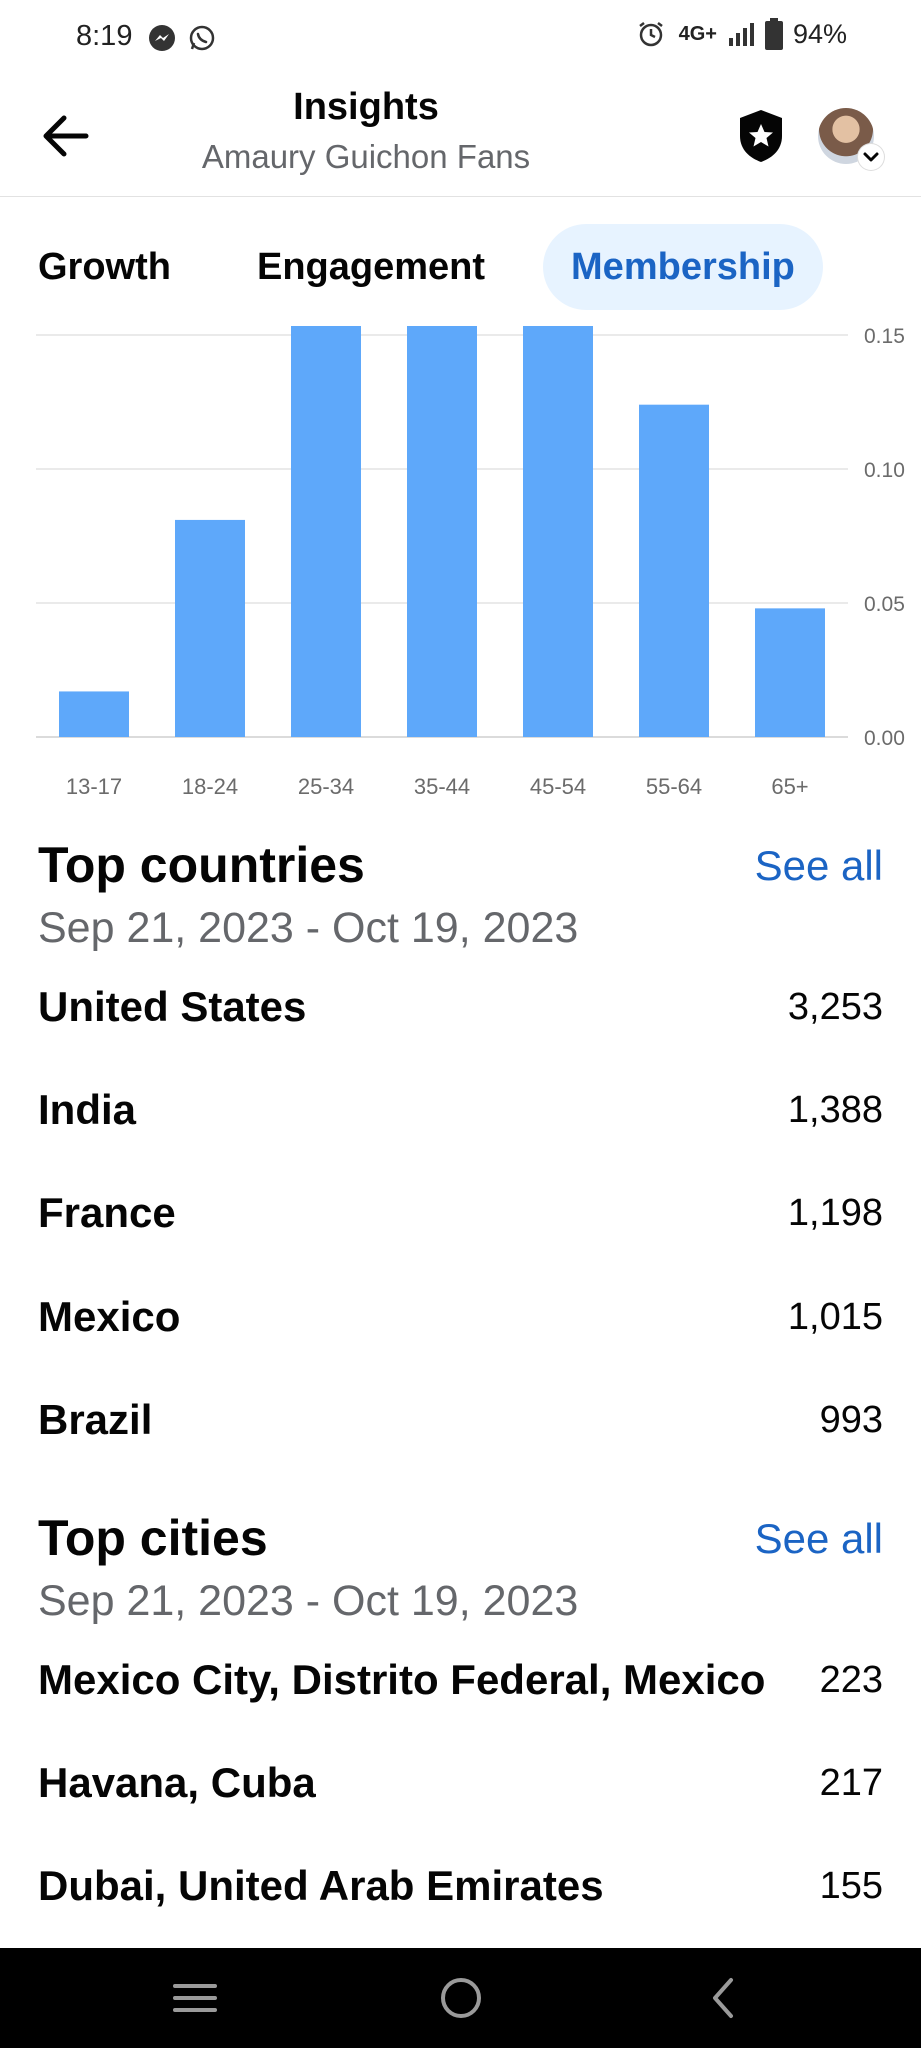 The image size is (921, 2048). I want to click on back-icon, so click(725, 1998).